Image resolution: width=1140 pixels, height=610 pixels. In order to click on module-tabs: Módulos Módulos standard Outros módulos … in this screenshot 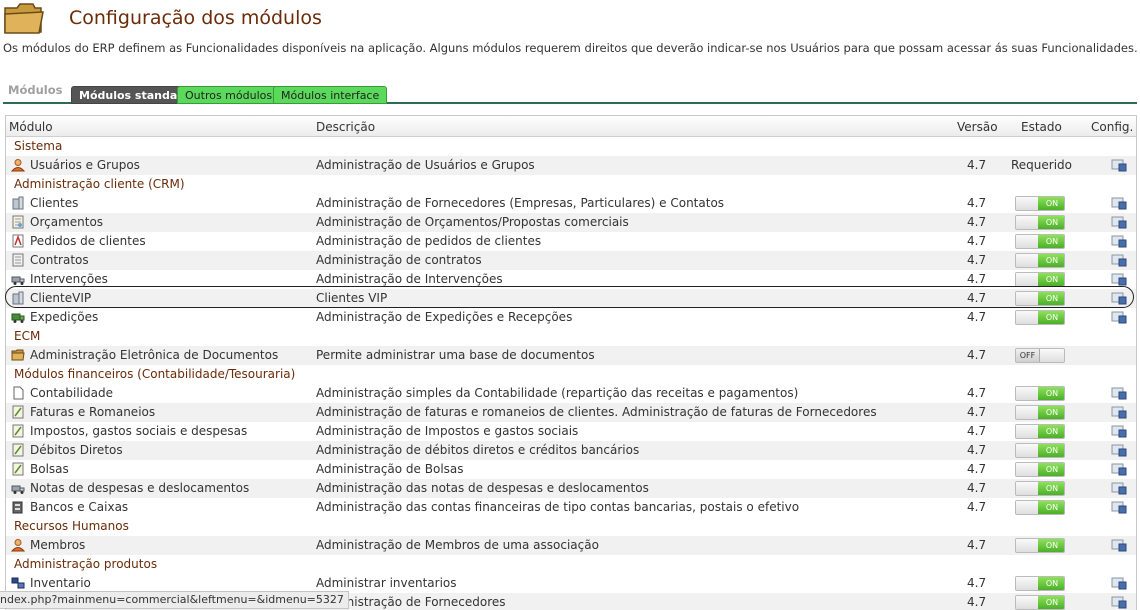, I will do `click(570, 93)`.